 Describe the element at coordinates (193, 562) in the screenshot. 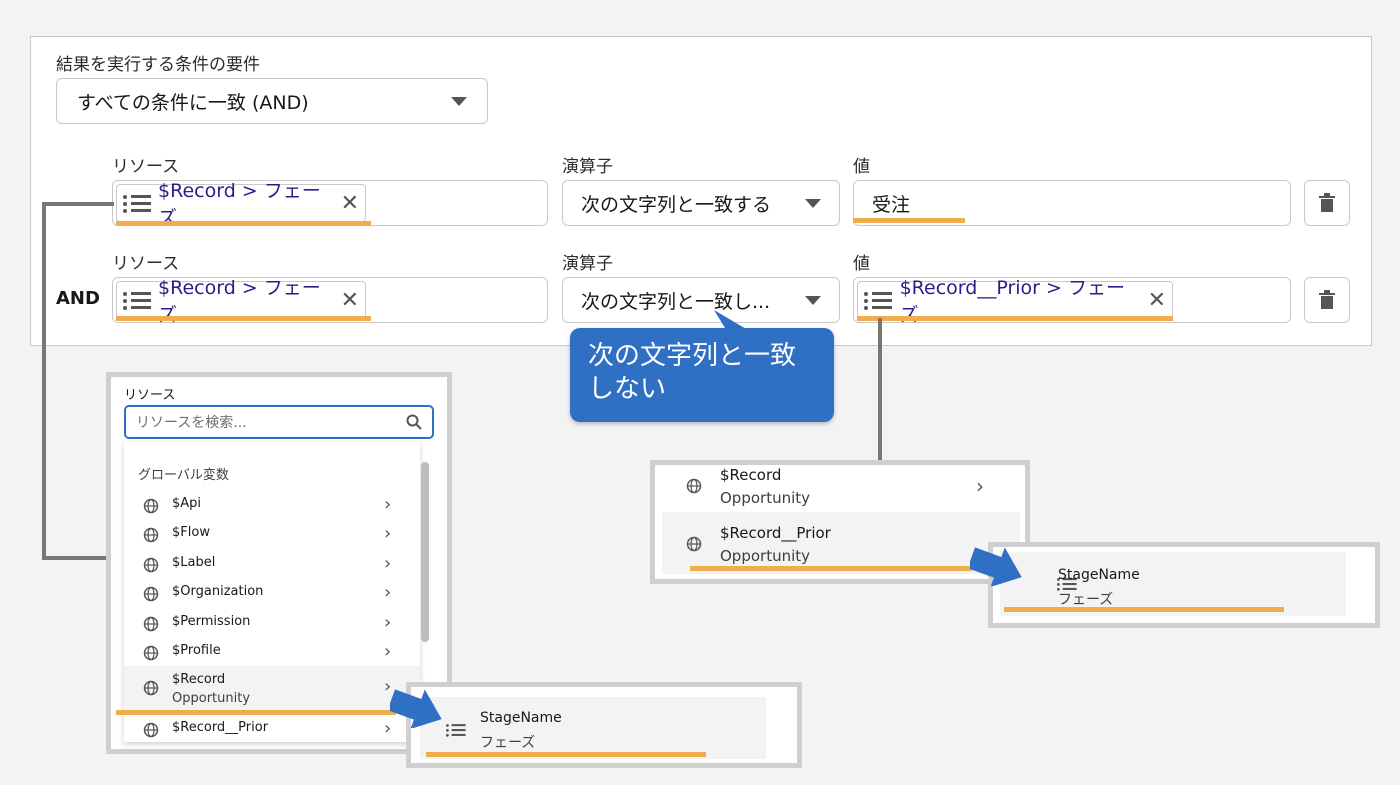

I see `dropdown-item-name: $Label` at that location.